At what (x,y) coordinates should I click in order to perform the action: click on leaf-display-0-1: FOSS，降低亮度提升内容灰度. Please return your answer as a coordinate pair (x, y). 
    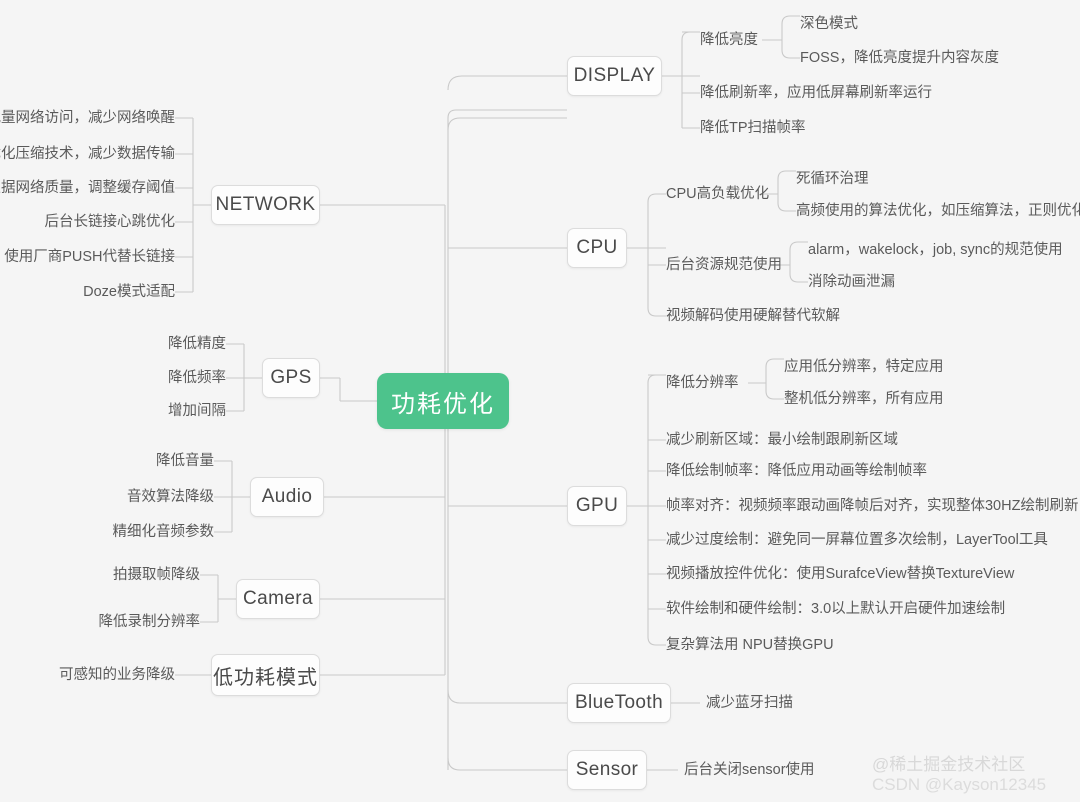
    Looking at the image, I should click on (899, 58).